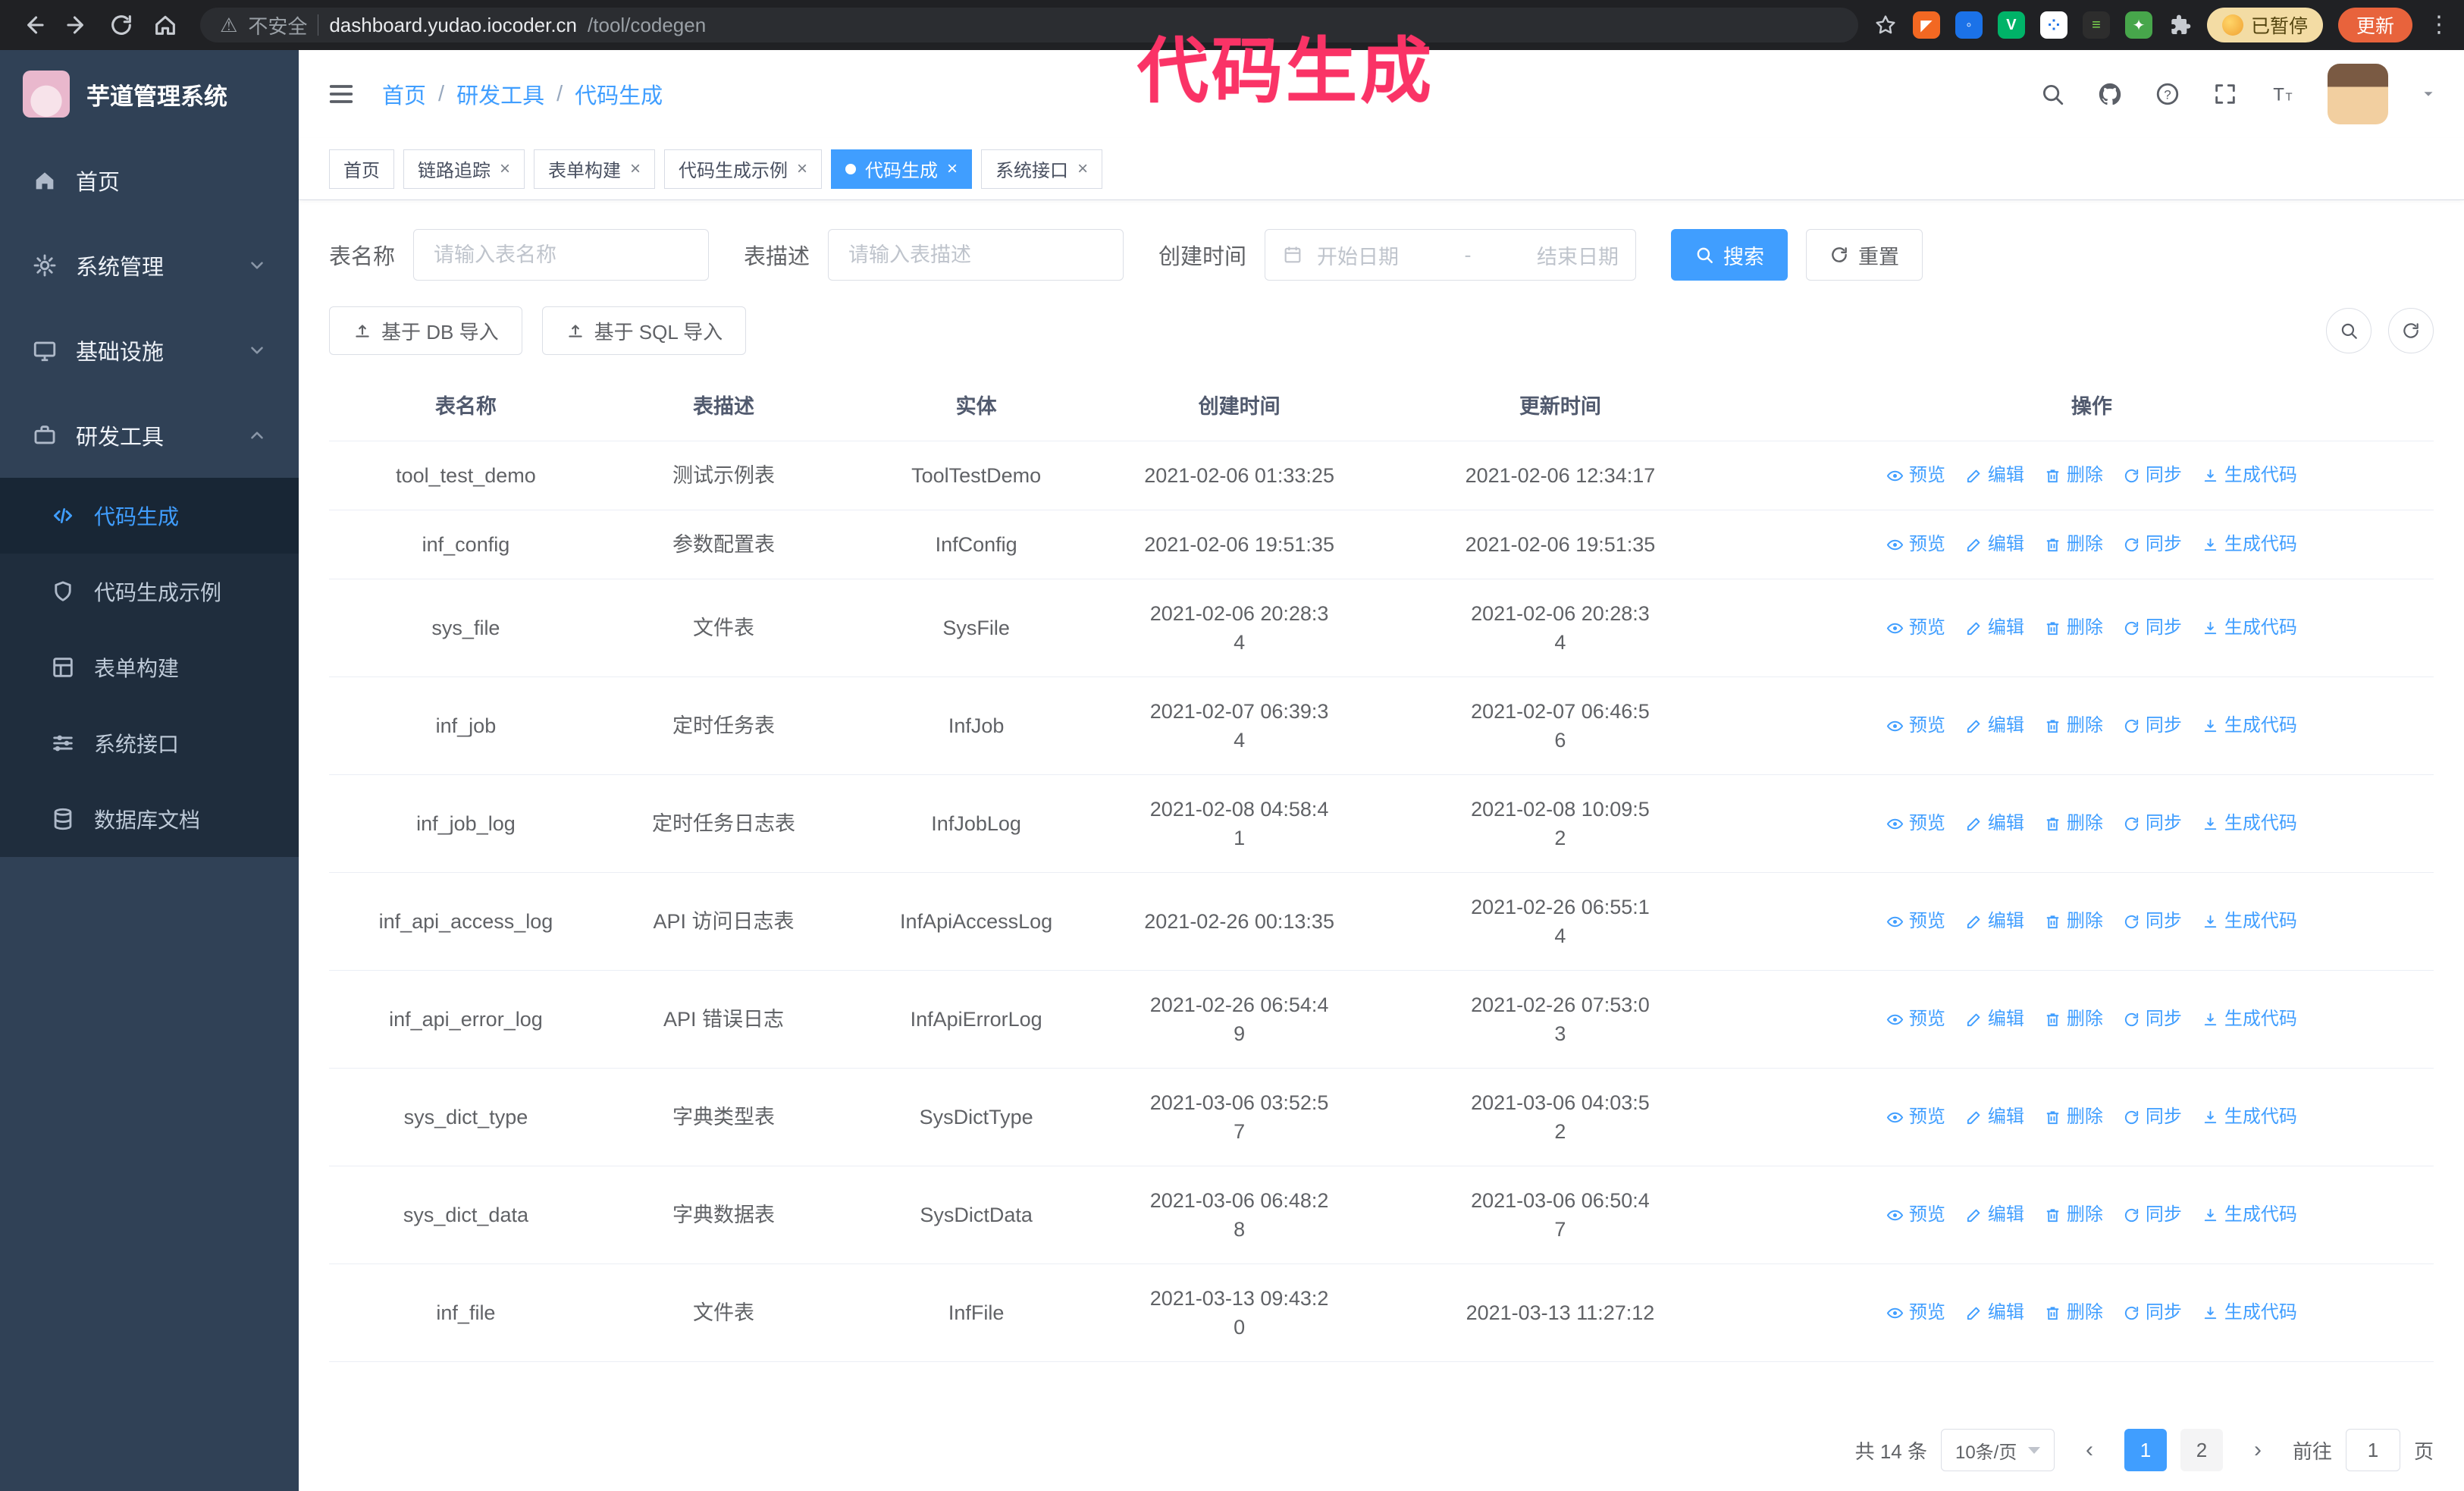 The image size is (2464, 1491). I want to click on browser-reload-button, so click(122, 25).